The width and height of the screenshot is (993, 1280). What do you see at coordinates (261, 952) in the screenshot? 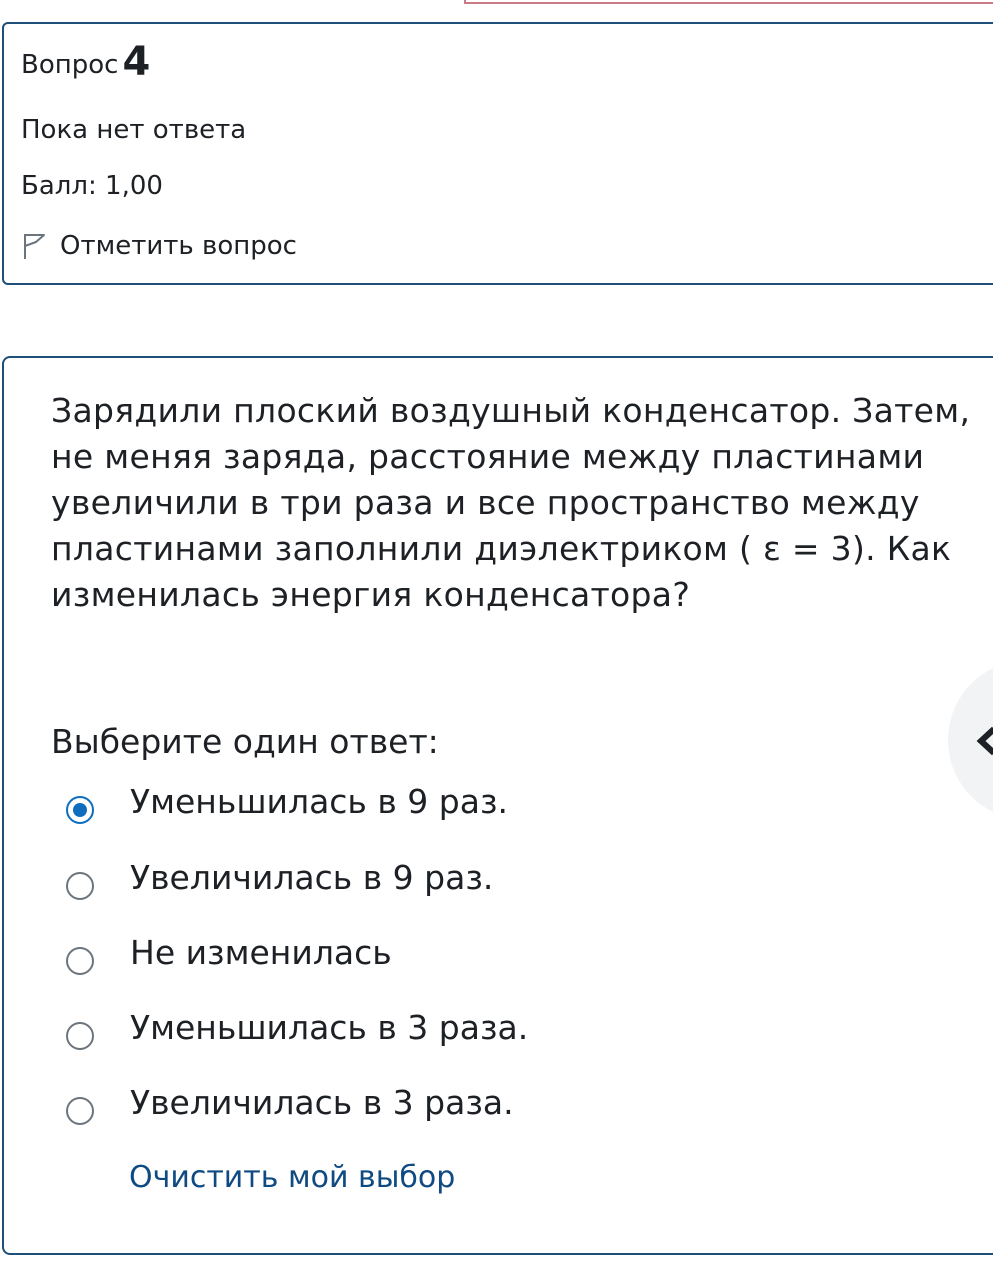
I see `answer-option-label: Не изменилась` at bounding box center [261, 952].